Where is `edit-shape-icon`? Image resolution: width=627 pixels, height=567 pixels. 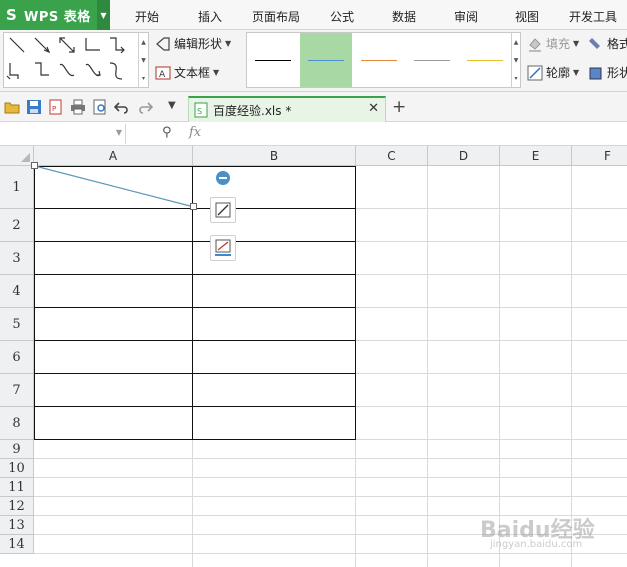
edit-shape-icon is located at coordinates (163, 43).